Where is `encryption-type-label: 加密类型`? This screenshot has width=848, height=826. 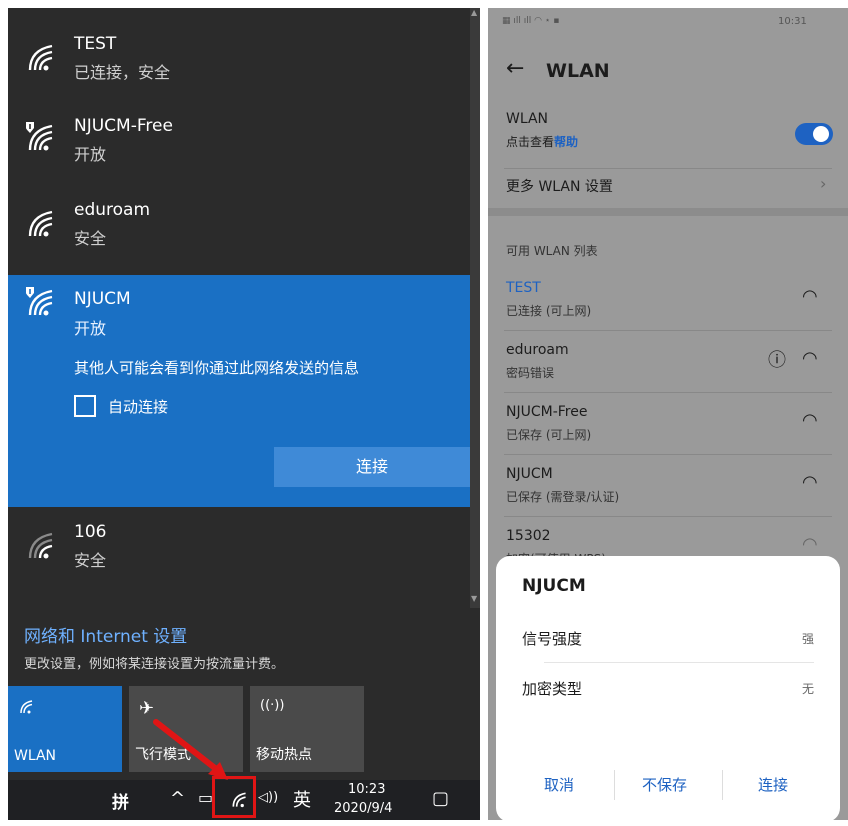 encryption-type-label: 加密类型 is located at coordinates (552, 689).